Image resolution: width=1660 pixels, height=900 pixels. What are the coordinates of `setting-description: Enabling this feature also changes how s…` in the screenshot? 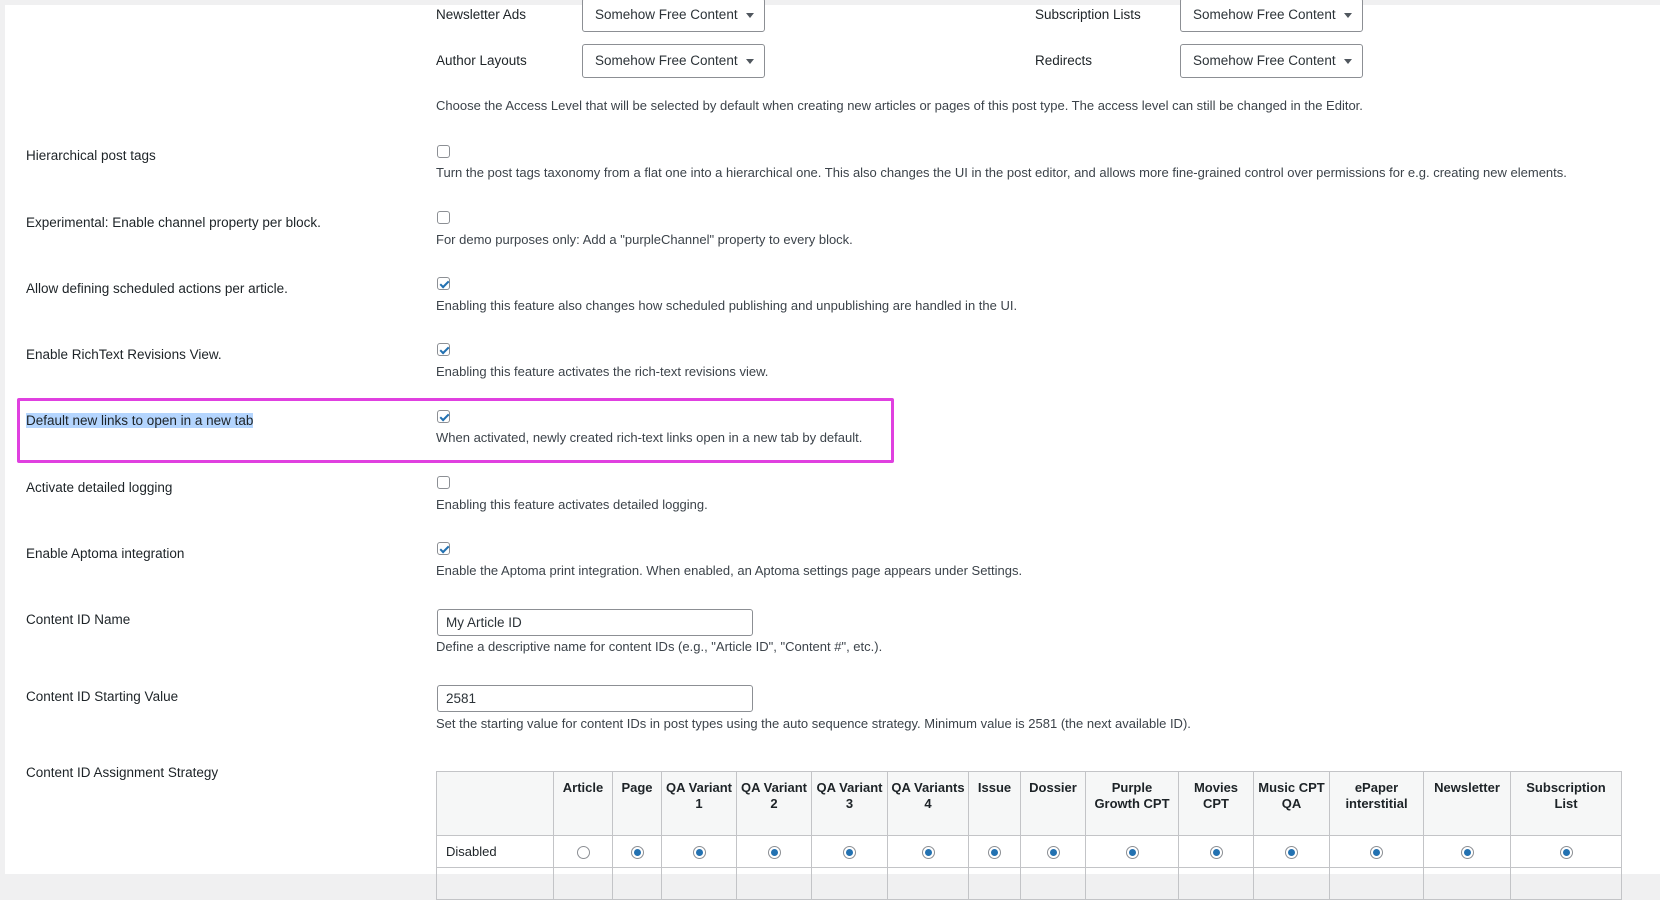 It's located at (727, 305).